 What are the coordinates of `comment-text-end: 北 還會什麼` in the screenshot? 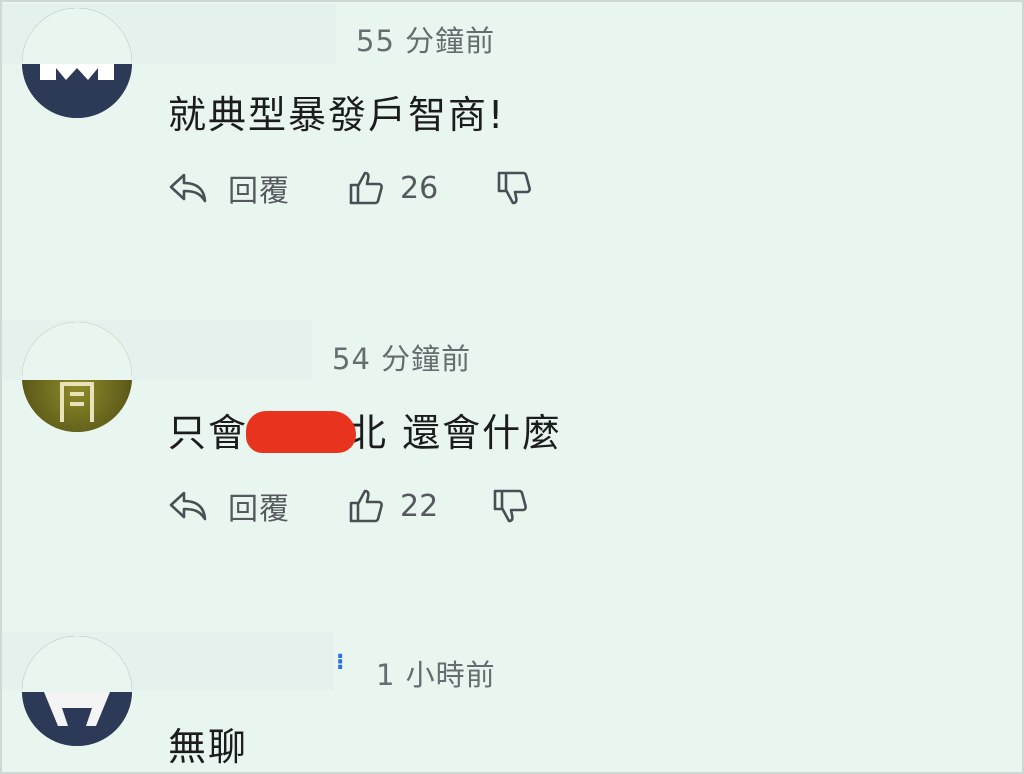 It's located at (455, 433).